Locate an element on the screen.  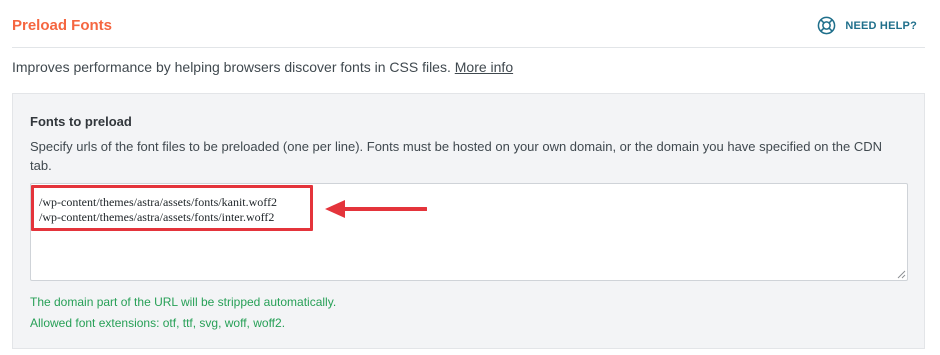
field-label: Fonts to preload is located at coordinates (81, 121).